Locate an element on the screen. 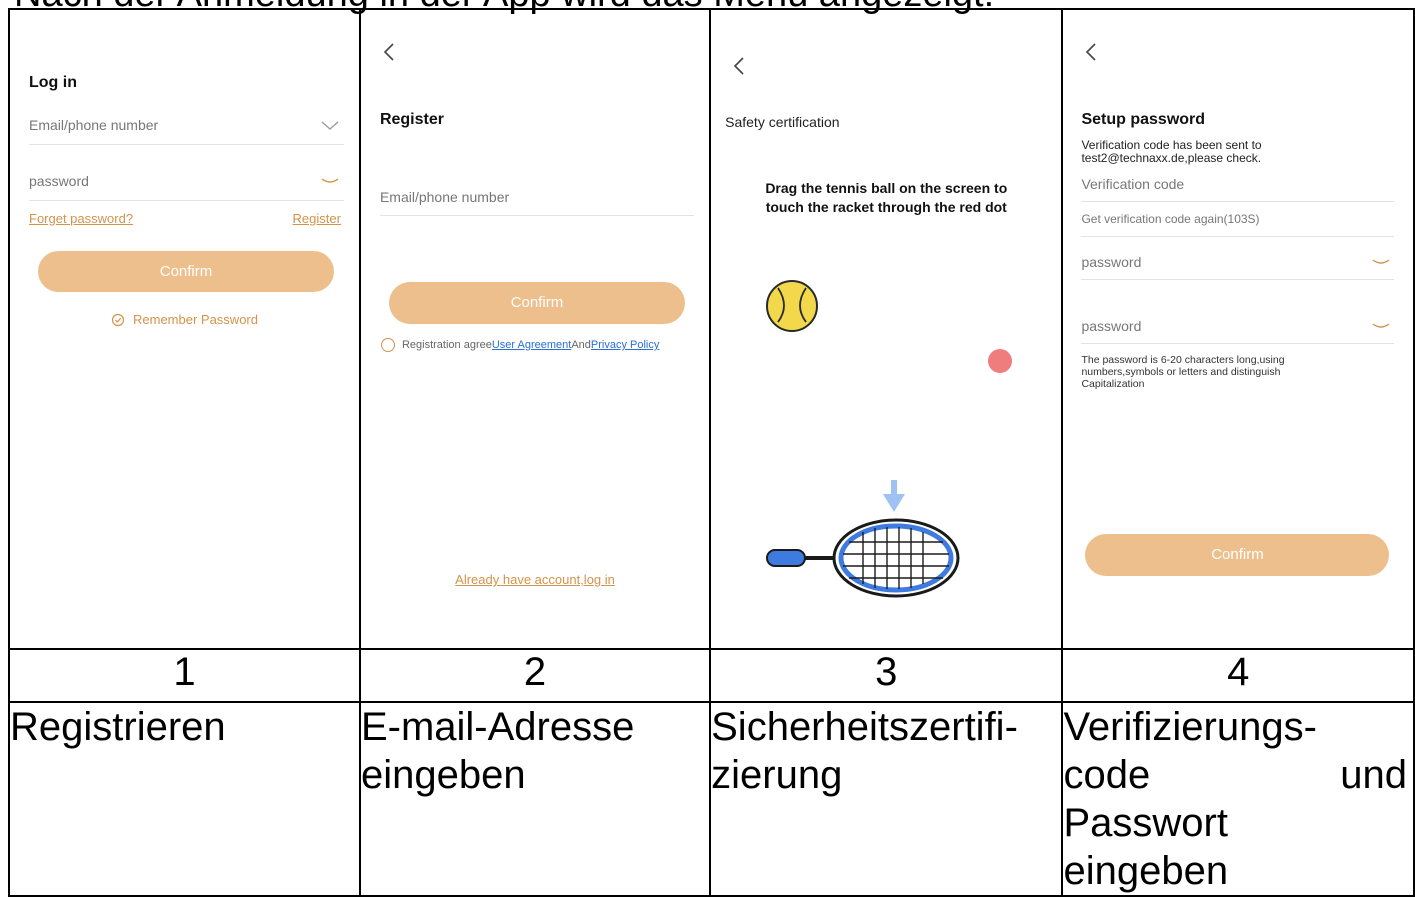 The width and height of the screenshot is (1415, 897). caption-2-line-1: E-mail-Adresse is located at coordinates (497, 727).